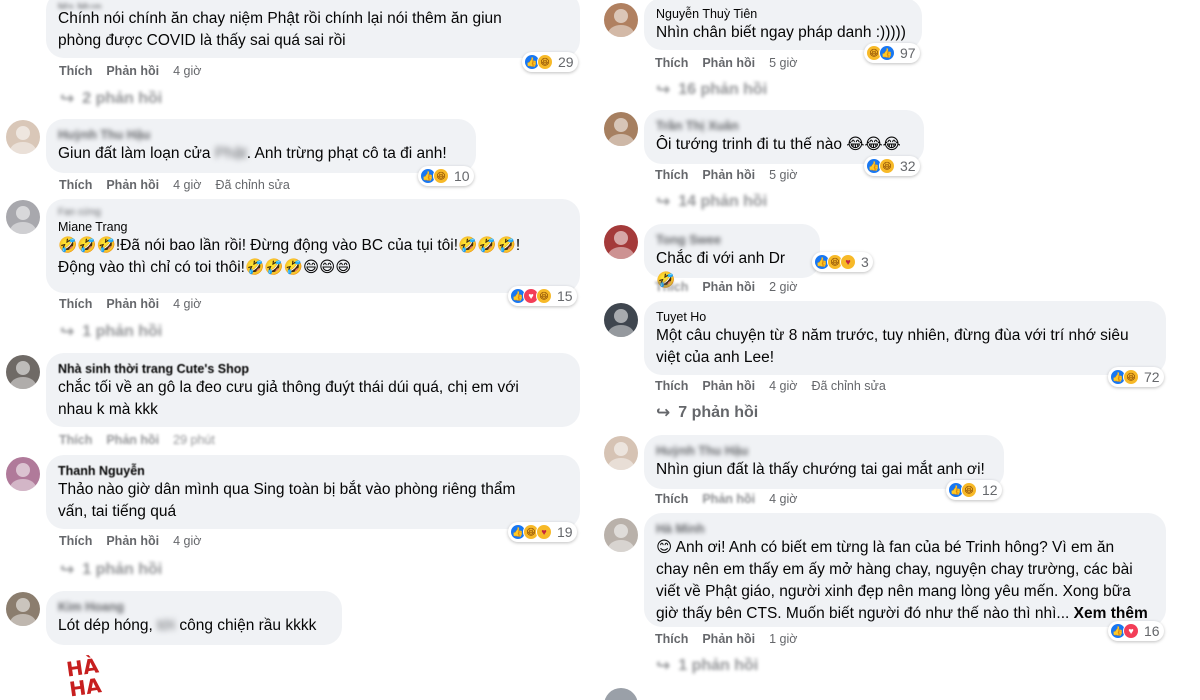 This screenshot has width=1200, height=700. Describe the element at coordinates (1131, 631) in the screenshot. I see `love-reaction-icon: ♥` at that location.